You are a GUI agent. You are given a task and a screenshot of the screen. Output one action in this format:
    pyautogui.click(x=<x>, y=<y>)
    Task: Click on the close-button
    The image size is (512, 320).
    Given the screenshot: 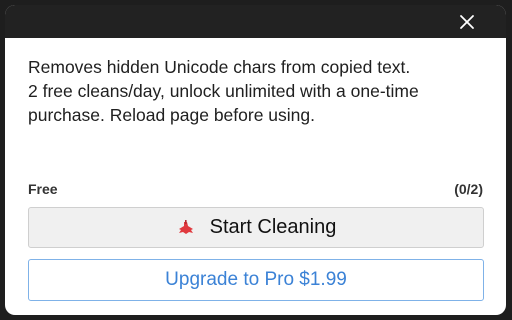 What is the action you would take?
    pyautogui.click(x=467, y=22)
    